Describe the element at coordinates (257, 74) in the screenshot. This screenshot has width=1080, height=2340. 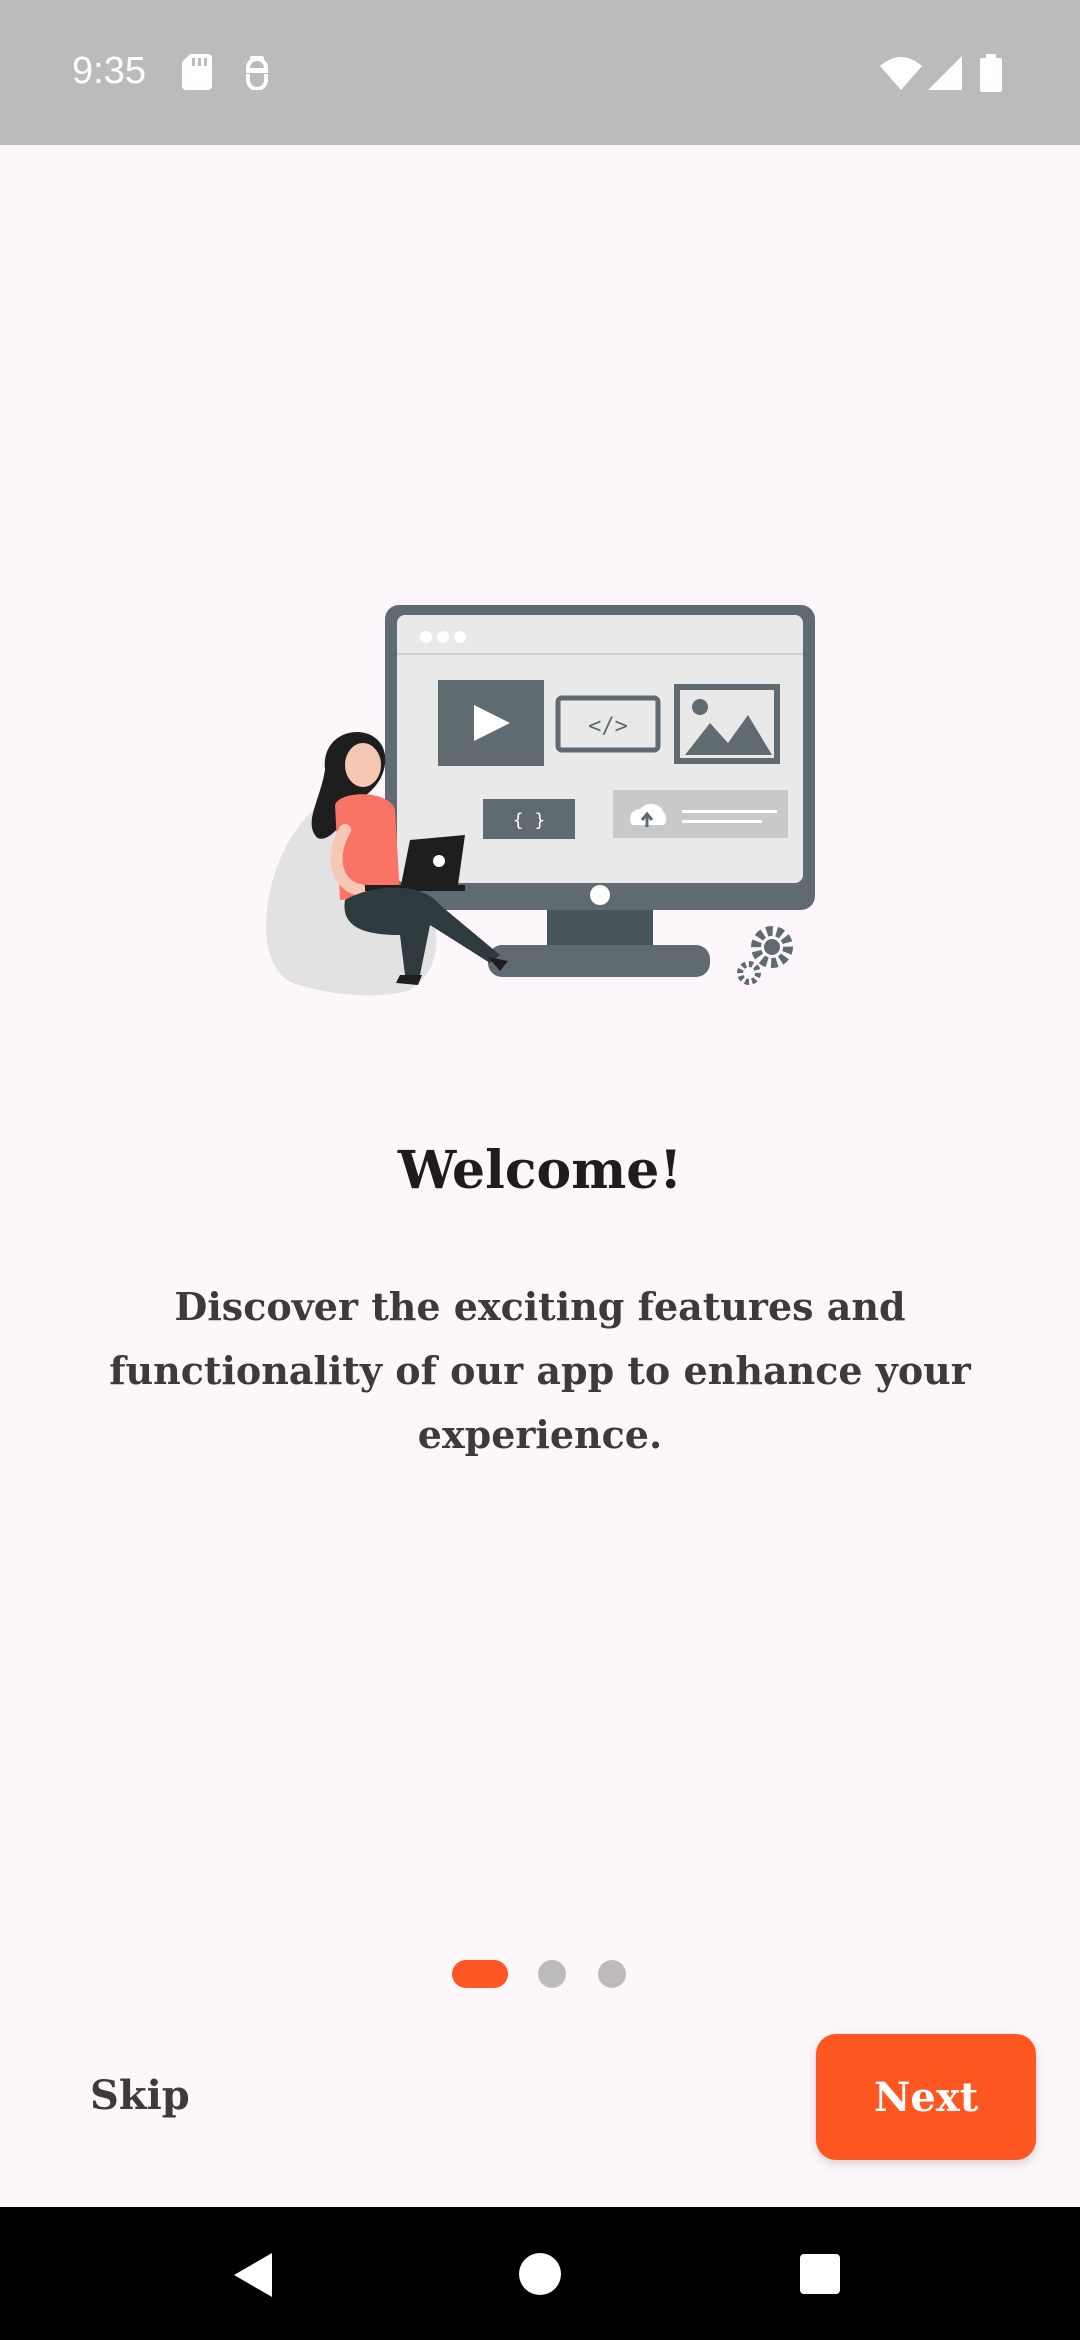
I see `headset-icon` at that location.